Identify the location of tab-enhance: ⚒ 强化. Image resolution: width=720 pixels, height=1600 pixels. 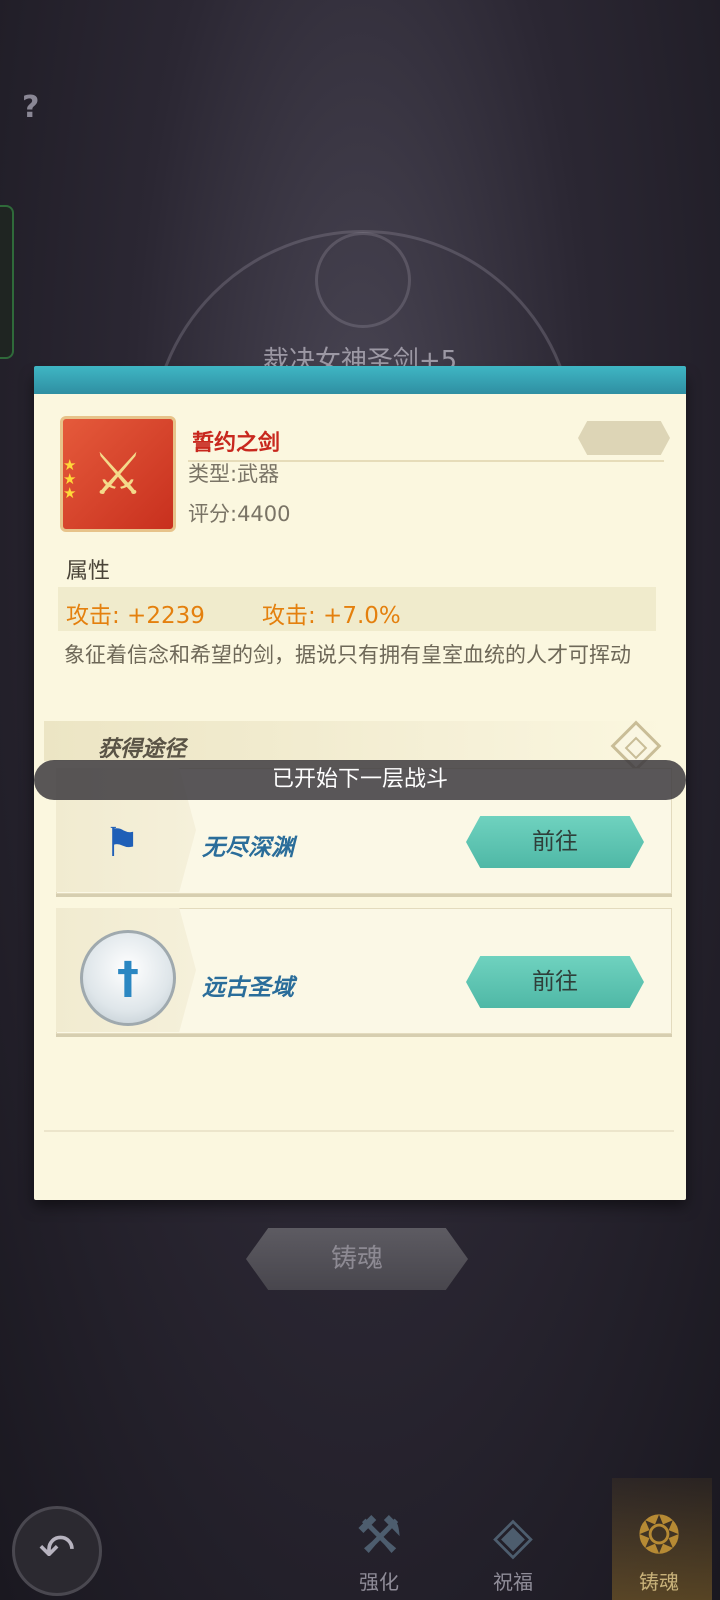
(379, 1547).